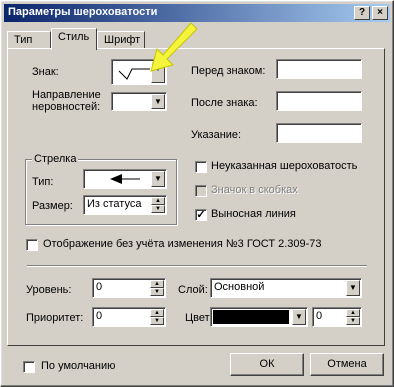 This screenshot has height=387, width=394. I want to click on before-sign-label: Перед знаком:, so click(228, 71).